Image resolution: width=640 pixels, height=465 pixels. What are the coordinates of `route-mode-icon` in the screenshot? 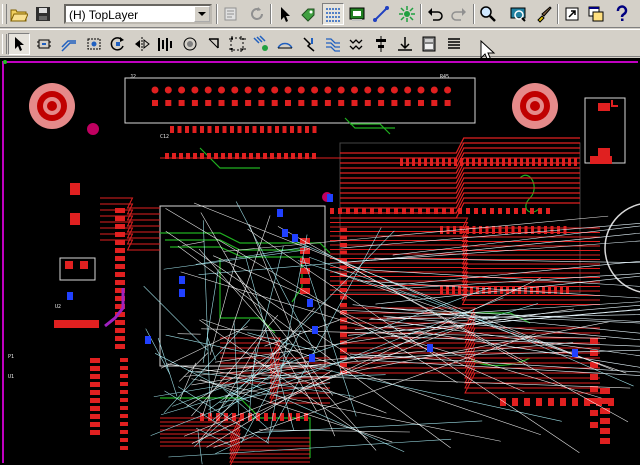 It's located at (333, 14).